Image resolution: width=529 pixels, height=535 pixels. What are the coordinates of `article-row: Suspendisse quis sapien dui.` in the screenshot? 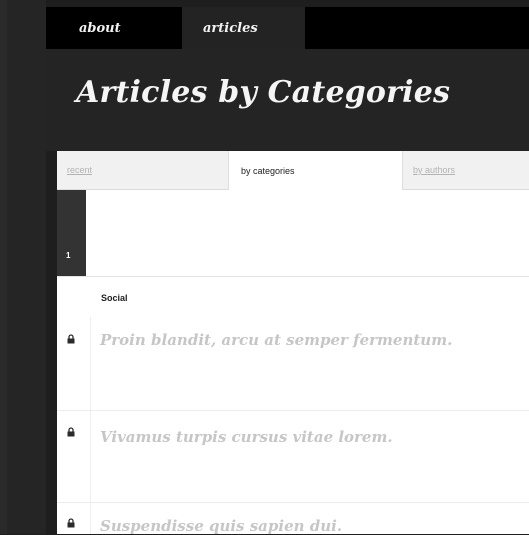 It's located at (293, 519).